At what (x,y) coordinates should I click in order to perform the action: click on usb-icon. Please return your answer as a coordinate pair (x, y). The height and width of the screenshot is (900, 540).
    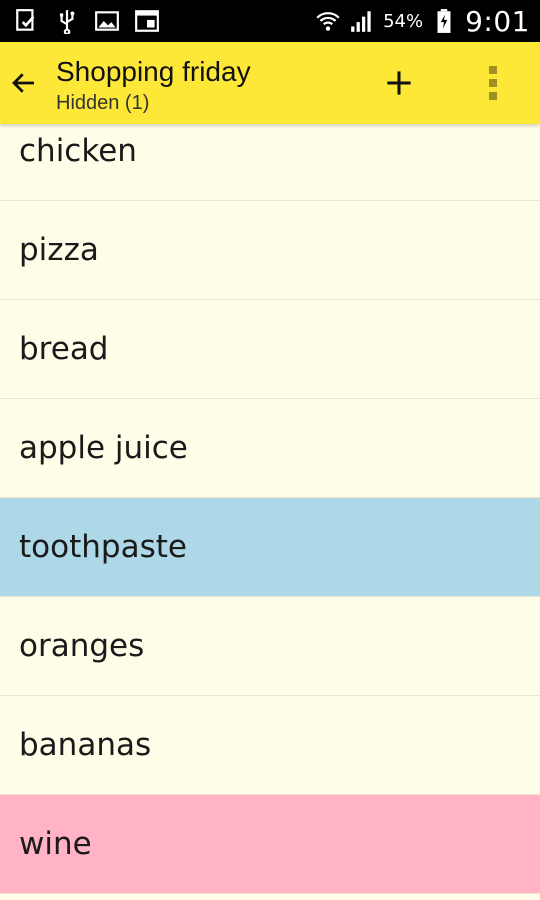
    Looking at the image, I should click on (67, 22).